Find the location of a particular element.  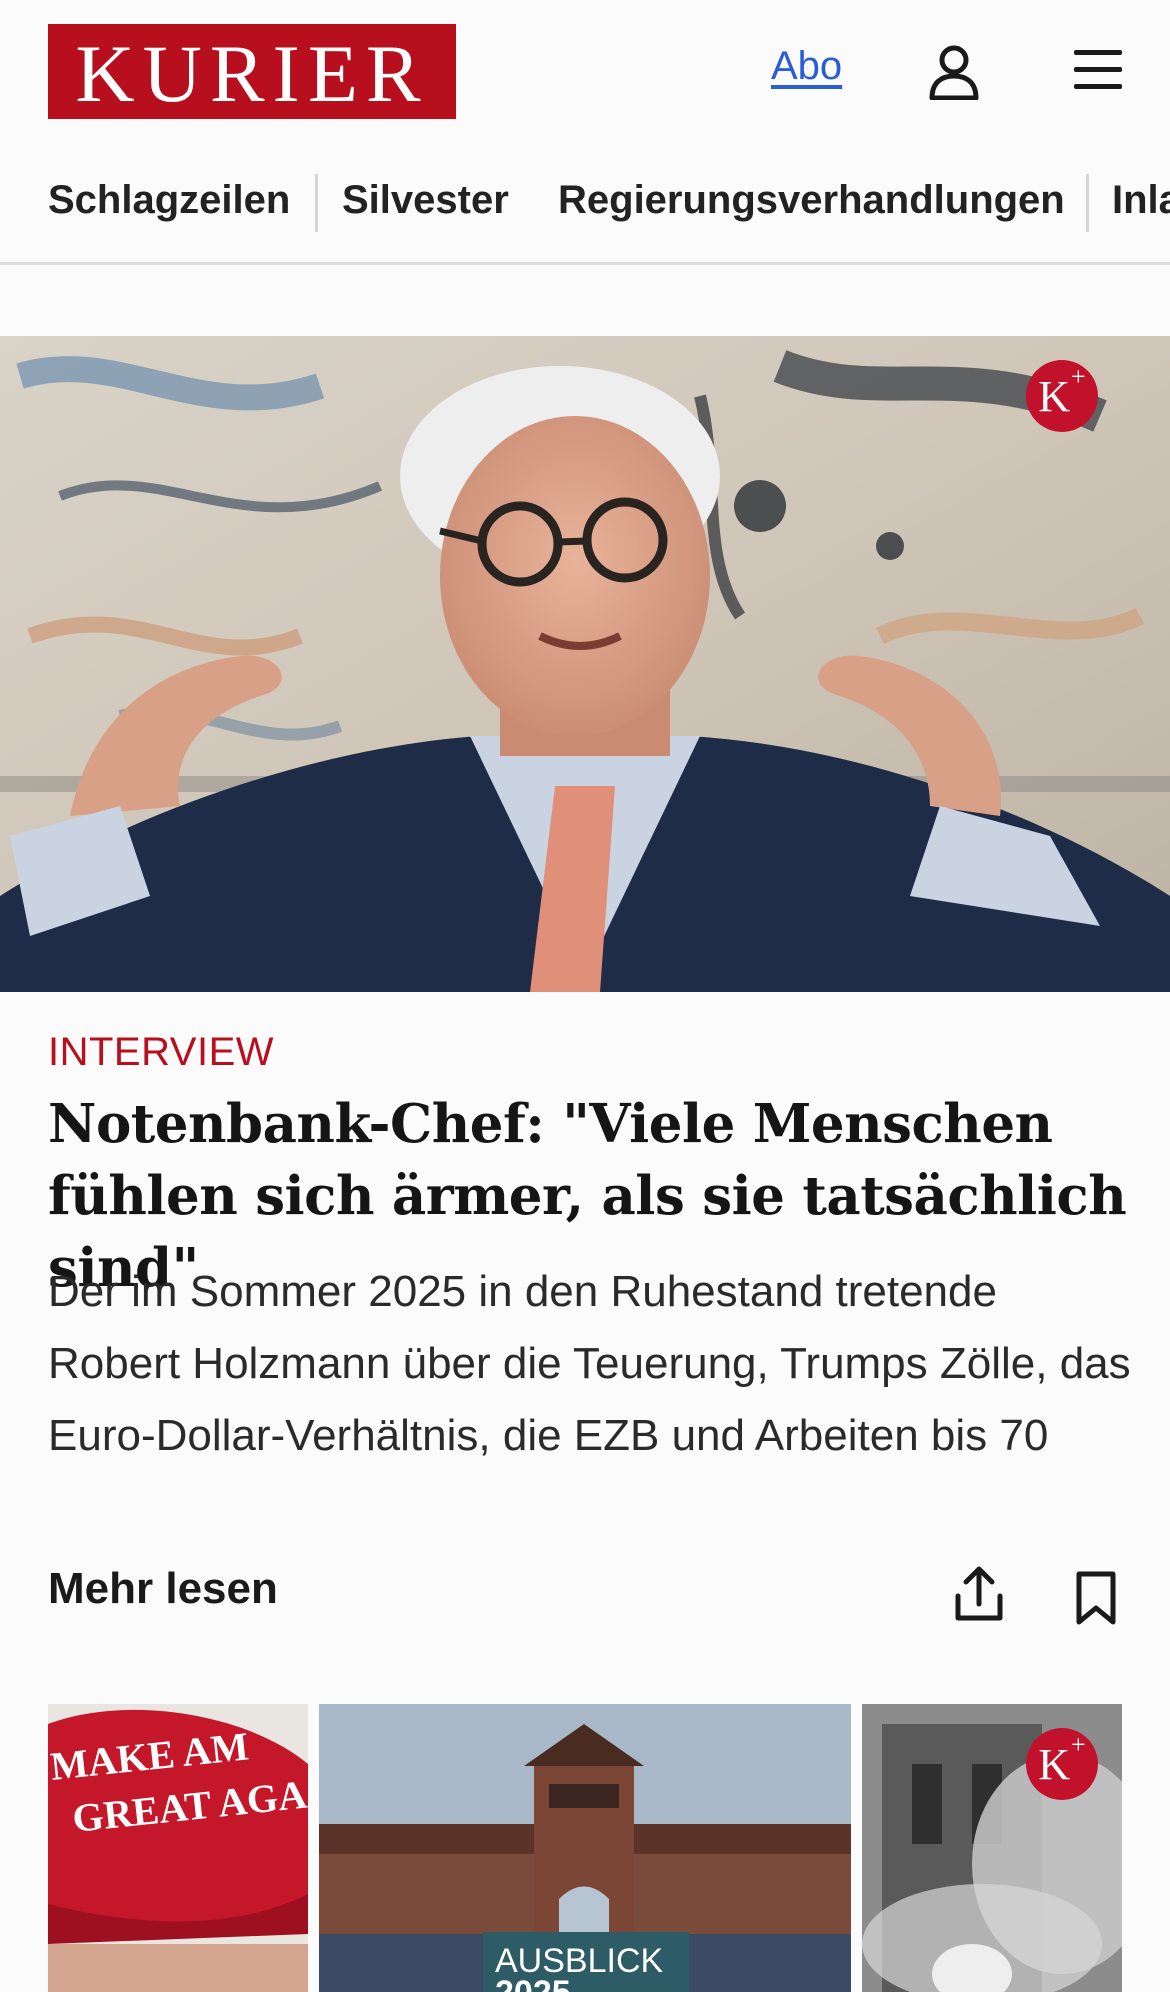

nav-item-inland: Inla is located at coordinates (1141, 200).